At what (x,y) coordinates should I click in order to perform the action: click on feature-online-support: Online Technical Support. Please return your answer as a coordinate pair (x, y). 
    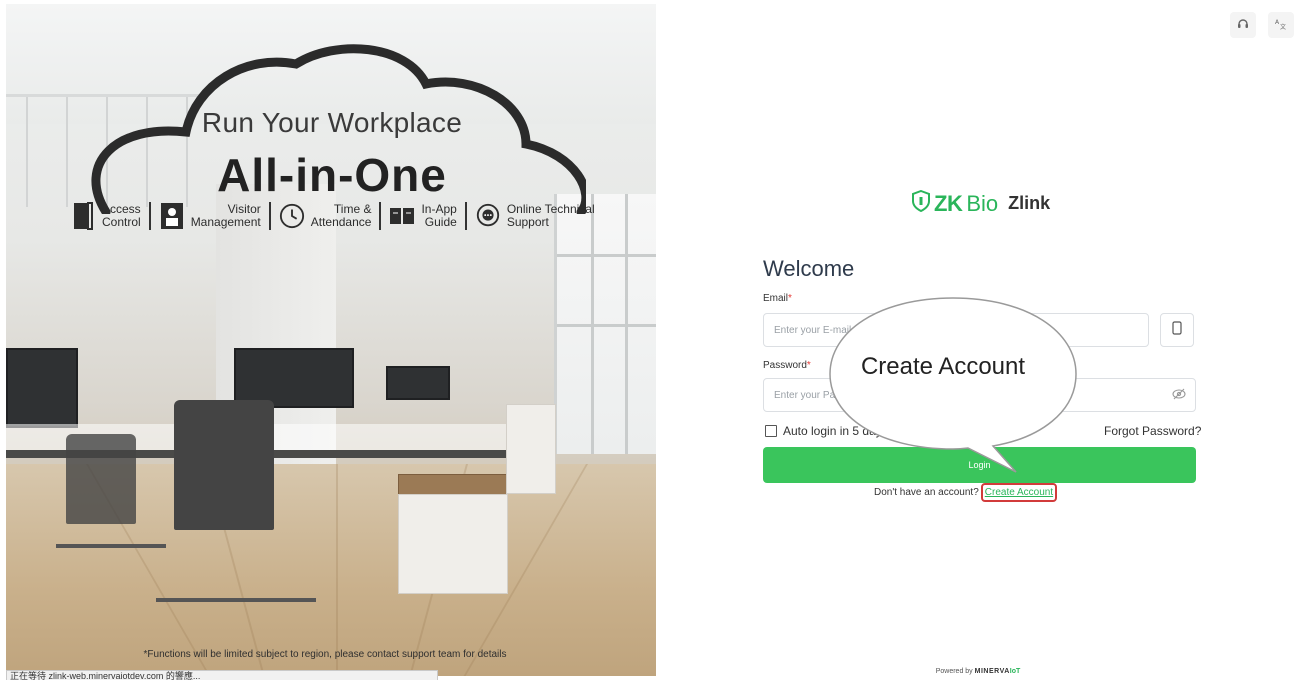
    Looking at the image, I should click on (535, 216).